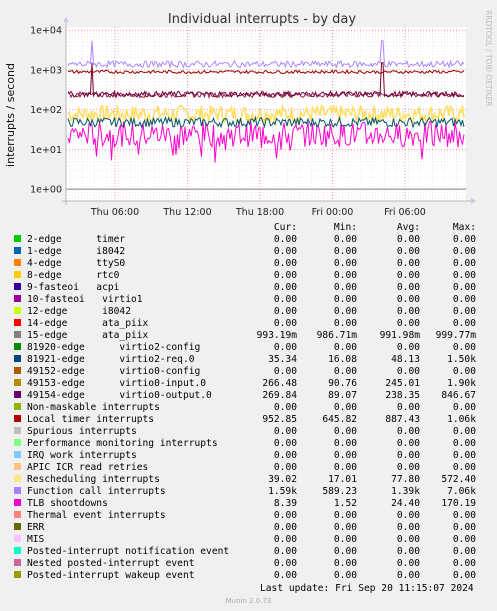 The width and height of the screenshot is (497, 611). Describe the element at coordinates (85, 299) in the screenshot. I see `legend-label: 10-fasteoi virtio1` at that location.